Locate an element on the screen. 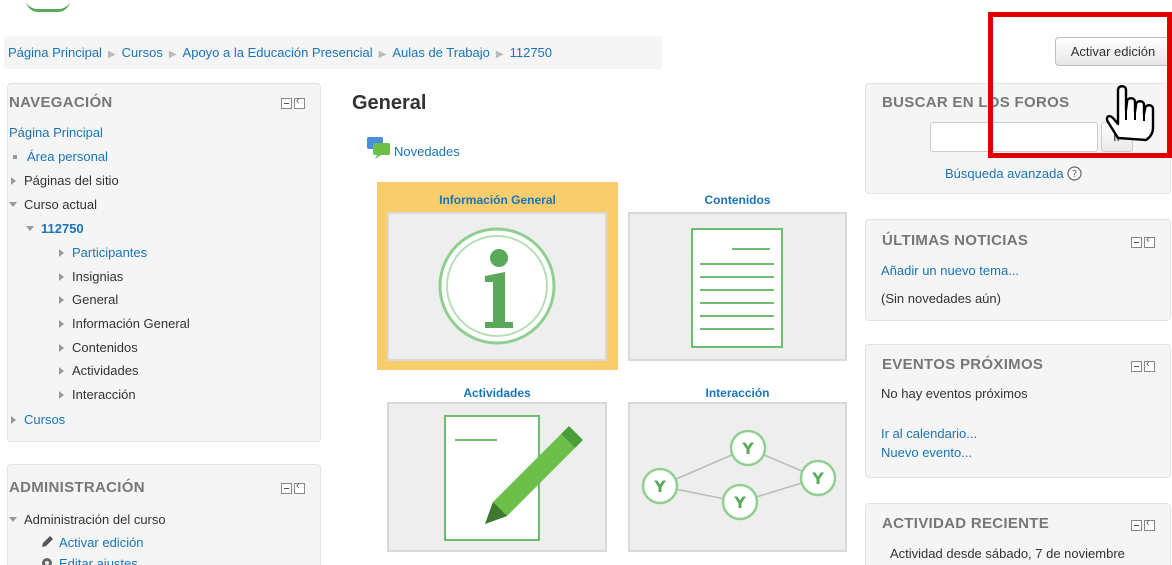 This screenshot has width=1172, height=565. nav-participants-label: Participantes is located at coordinates (109, 252).